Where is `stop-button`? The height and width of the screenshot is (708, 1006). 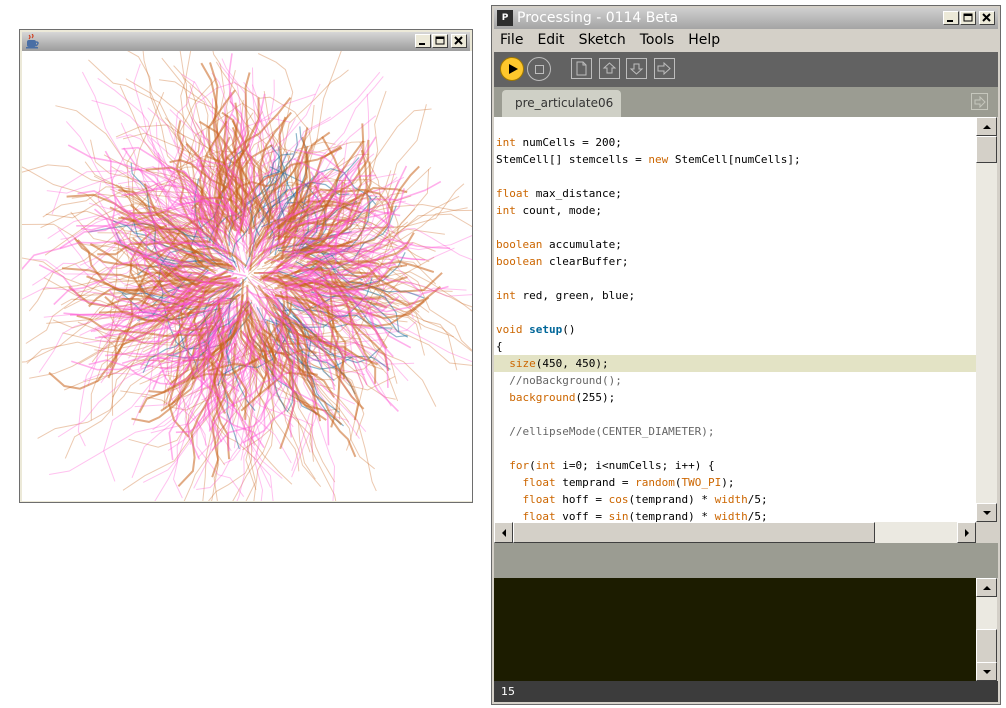 stop-button is located at coordinates (539, 69).